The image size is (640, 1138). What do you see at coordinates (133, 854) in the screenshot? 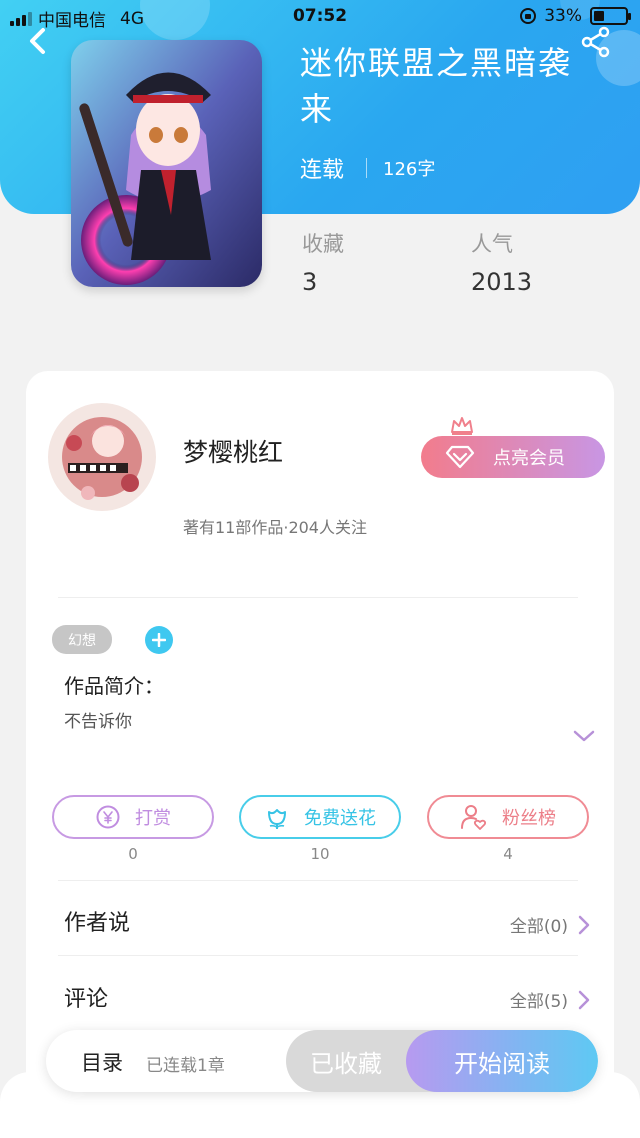
I see `tip-count: 0` at bounding box center [133, 854].